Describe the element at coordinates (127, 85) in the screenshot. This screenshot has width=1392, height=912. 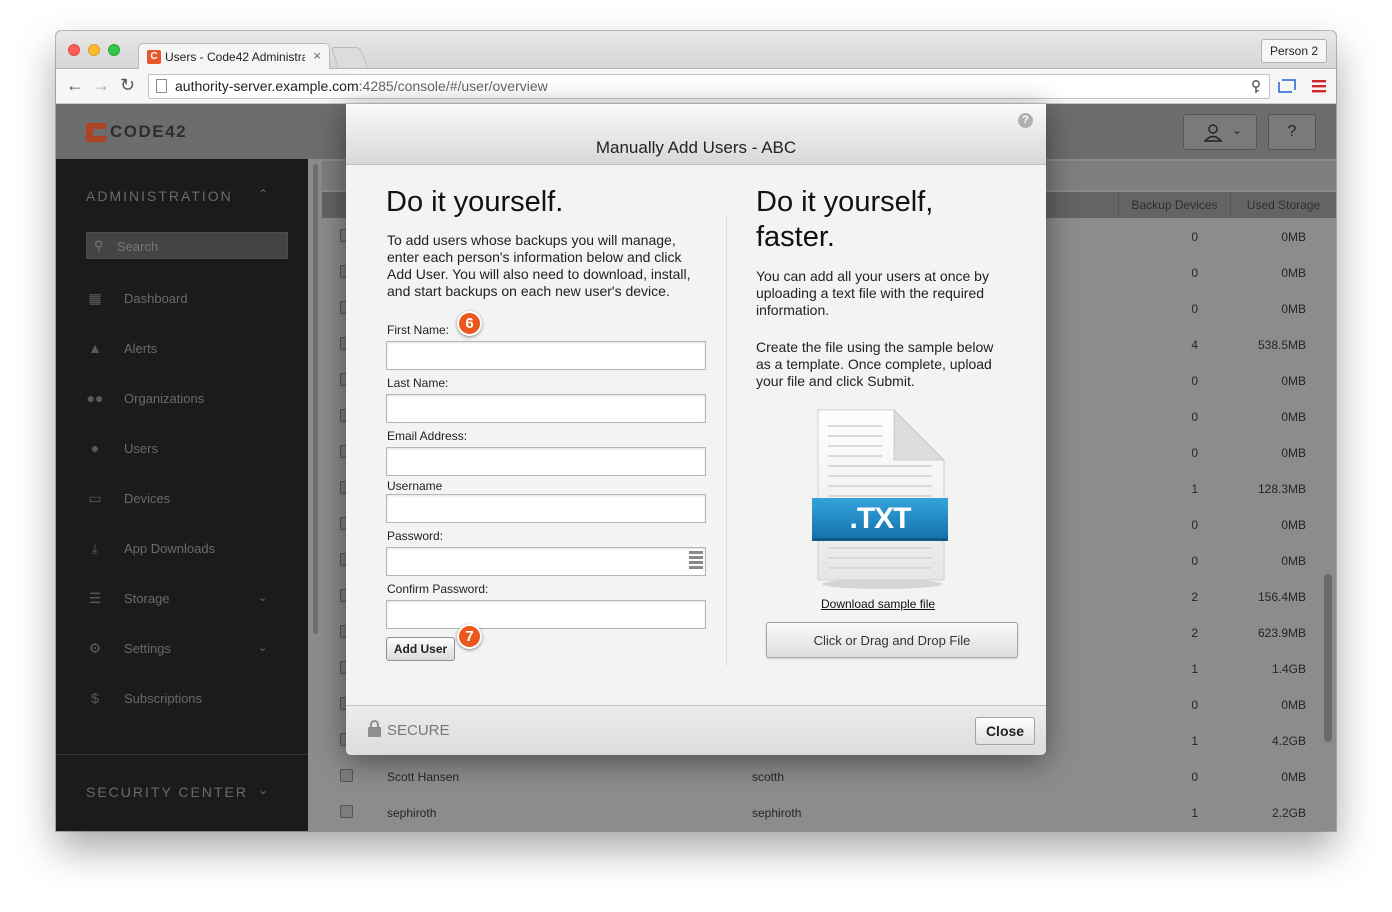
I see `reload-icon: ↻` at that location.